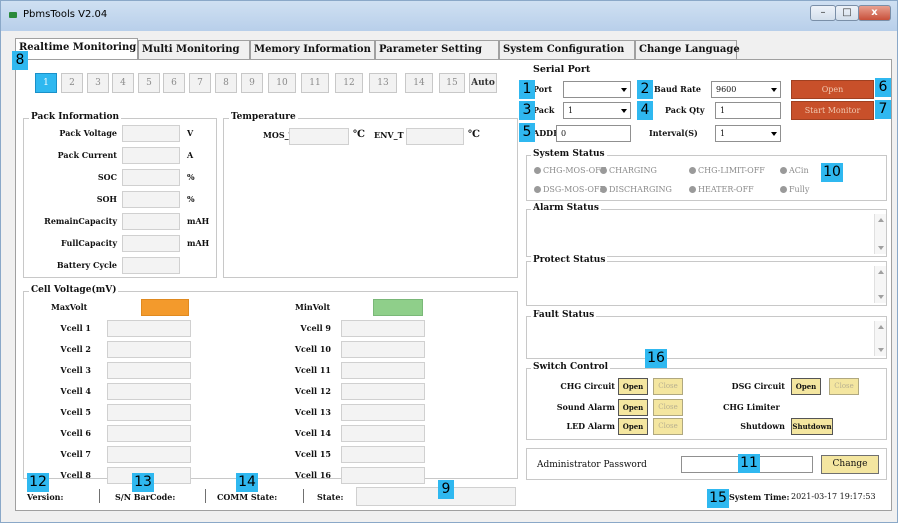  What do you see at coordinates (72, 83) in the screenshot?
I see `cell-button-2: 2` at bounding box center [72, 83].